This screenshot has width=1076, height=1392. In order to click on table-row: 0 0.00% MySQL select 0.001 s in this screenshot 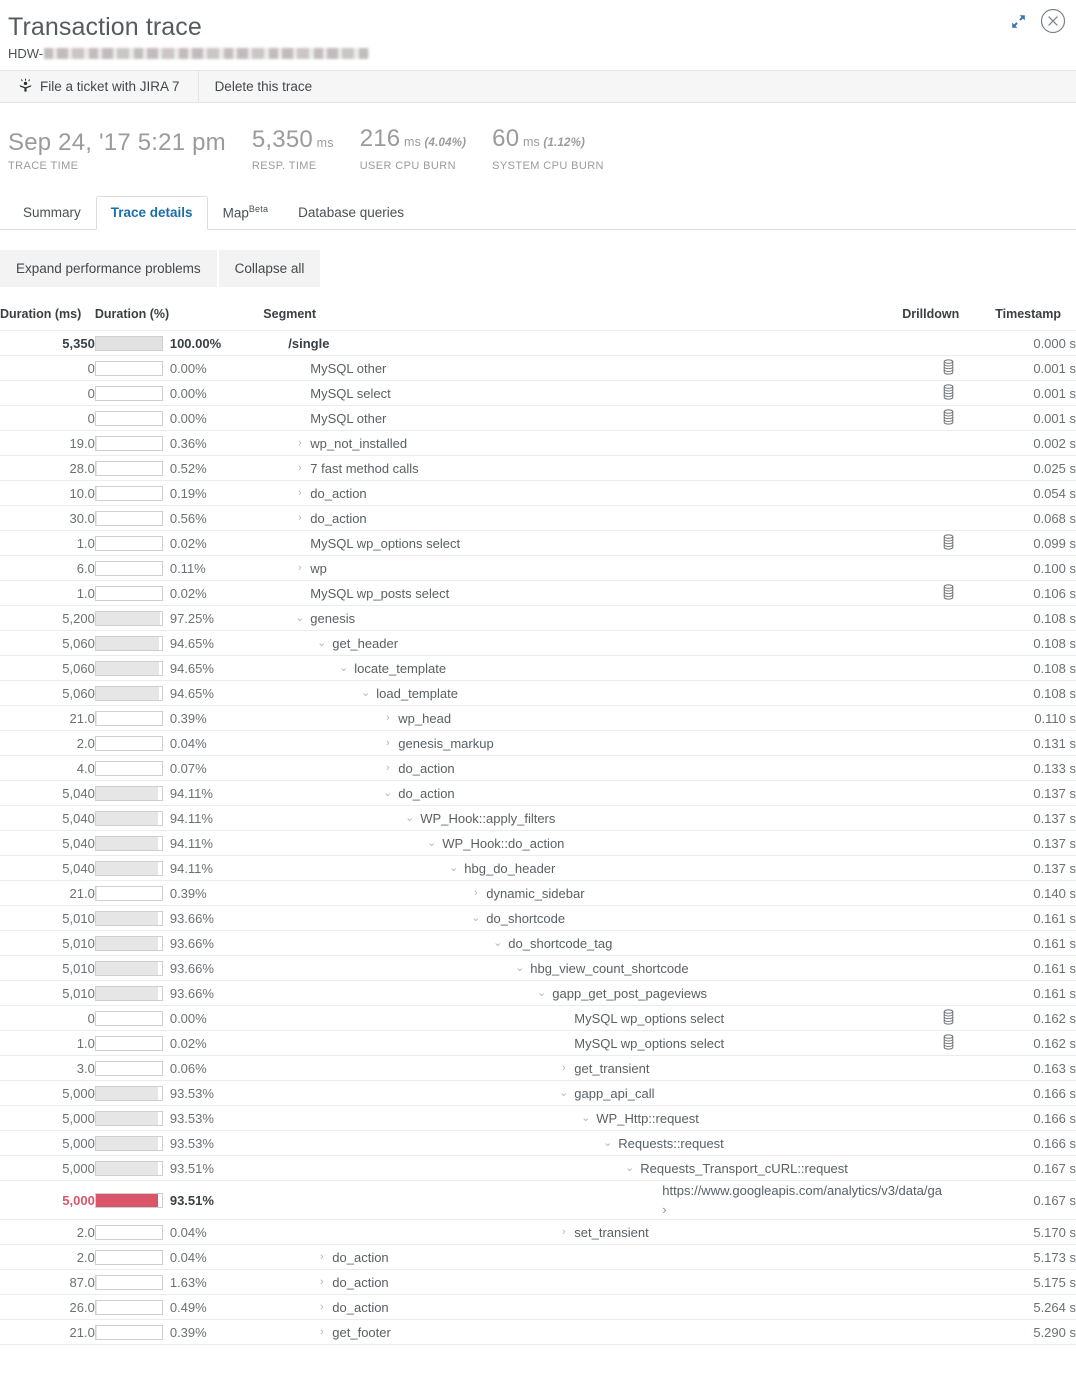, I will do `click(538, 393)`.